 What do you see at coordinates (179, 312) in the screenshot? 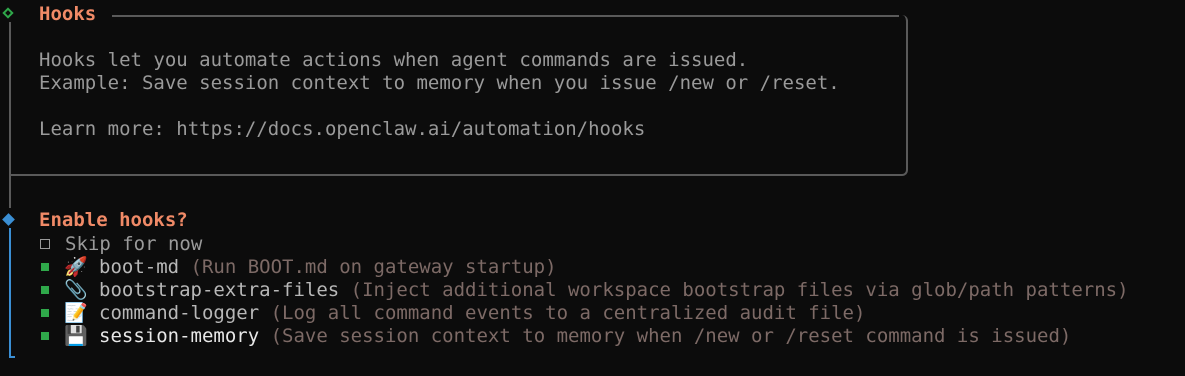
I see `option-name: command-logger` at bounding box center [179, 312].